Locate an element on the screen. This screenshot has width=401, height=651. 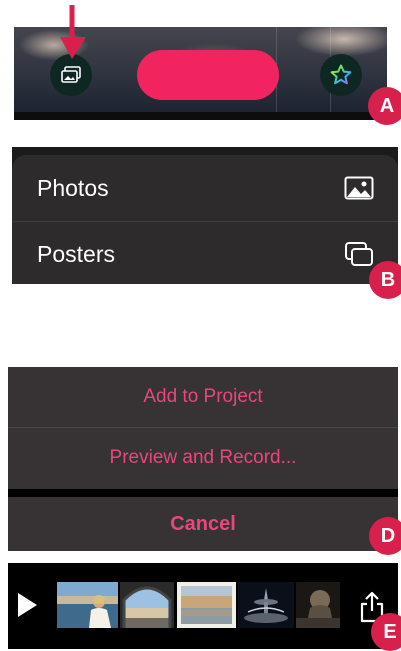
red-down-arrow-icon is located at coordinates (73, 32).